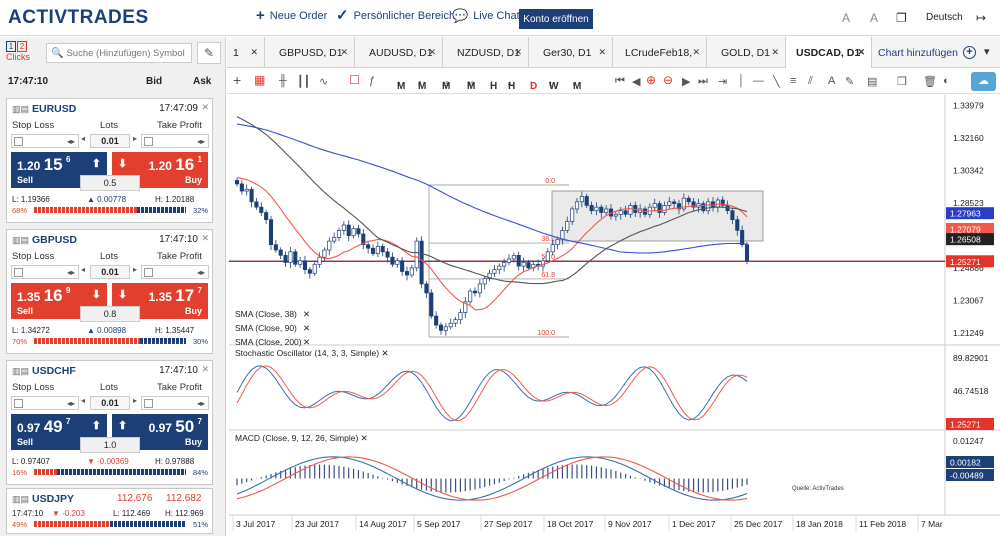  What do you see at coordinates (11, 46) in the screenshot?
I see `one-click-option: 1` at bounding box center [11, 46].